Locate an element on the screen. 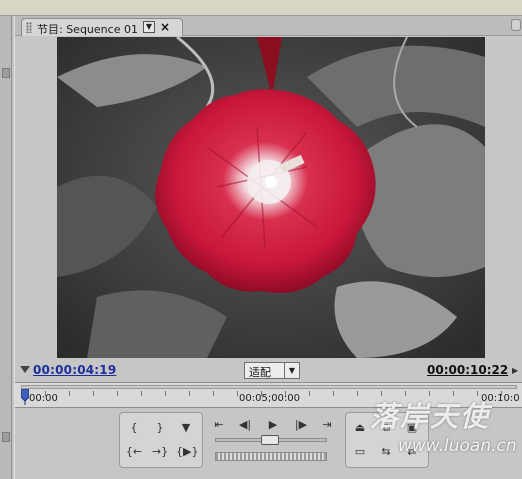 The height and width of the screenshot is (479, 522). jog-dial is located at coordinates (271, 456).